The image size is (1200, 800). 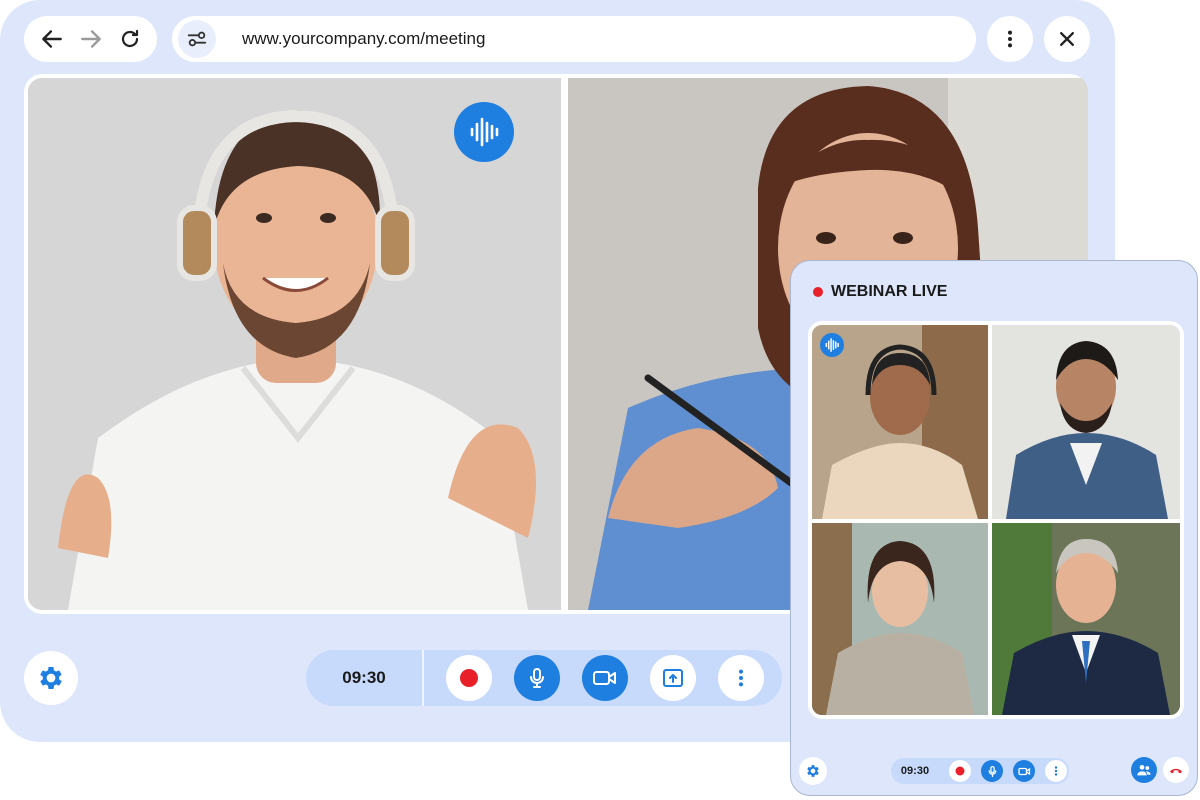 I want to click on webinar-settings-button, so click(x=813, y=771).